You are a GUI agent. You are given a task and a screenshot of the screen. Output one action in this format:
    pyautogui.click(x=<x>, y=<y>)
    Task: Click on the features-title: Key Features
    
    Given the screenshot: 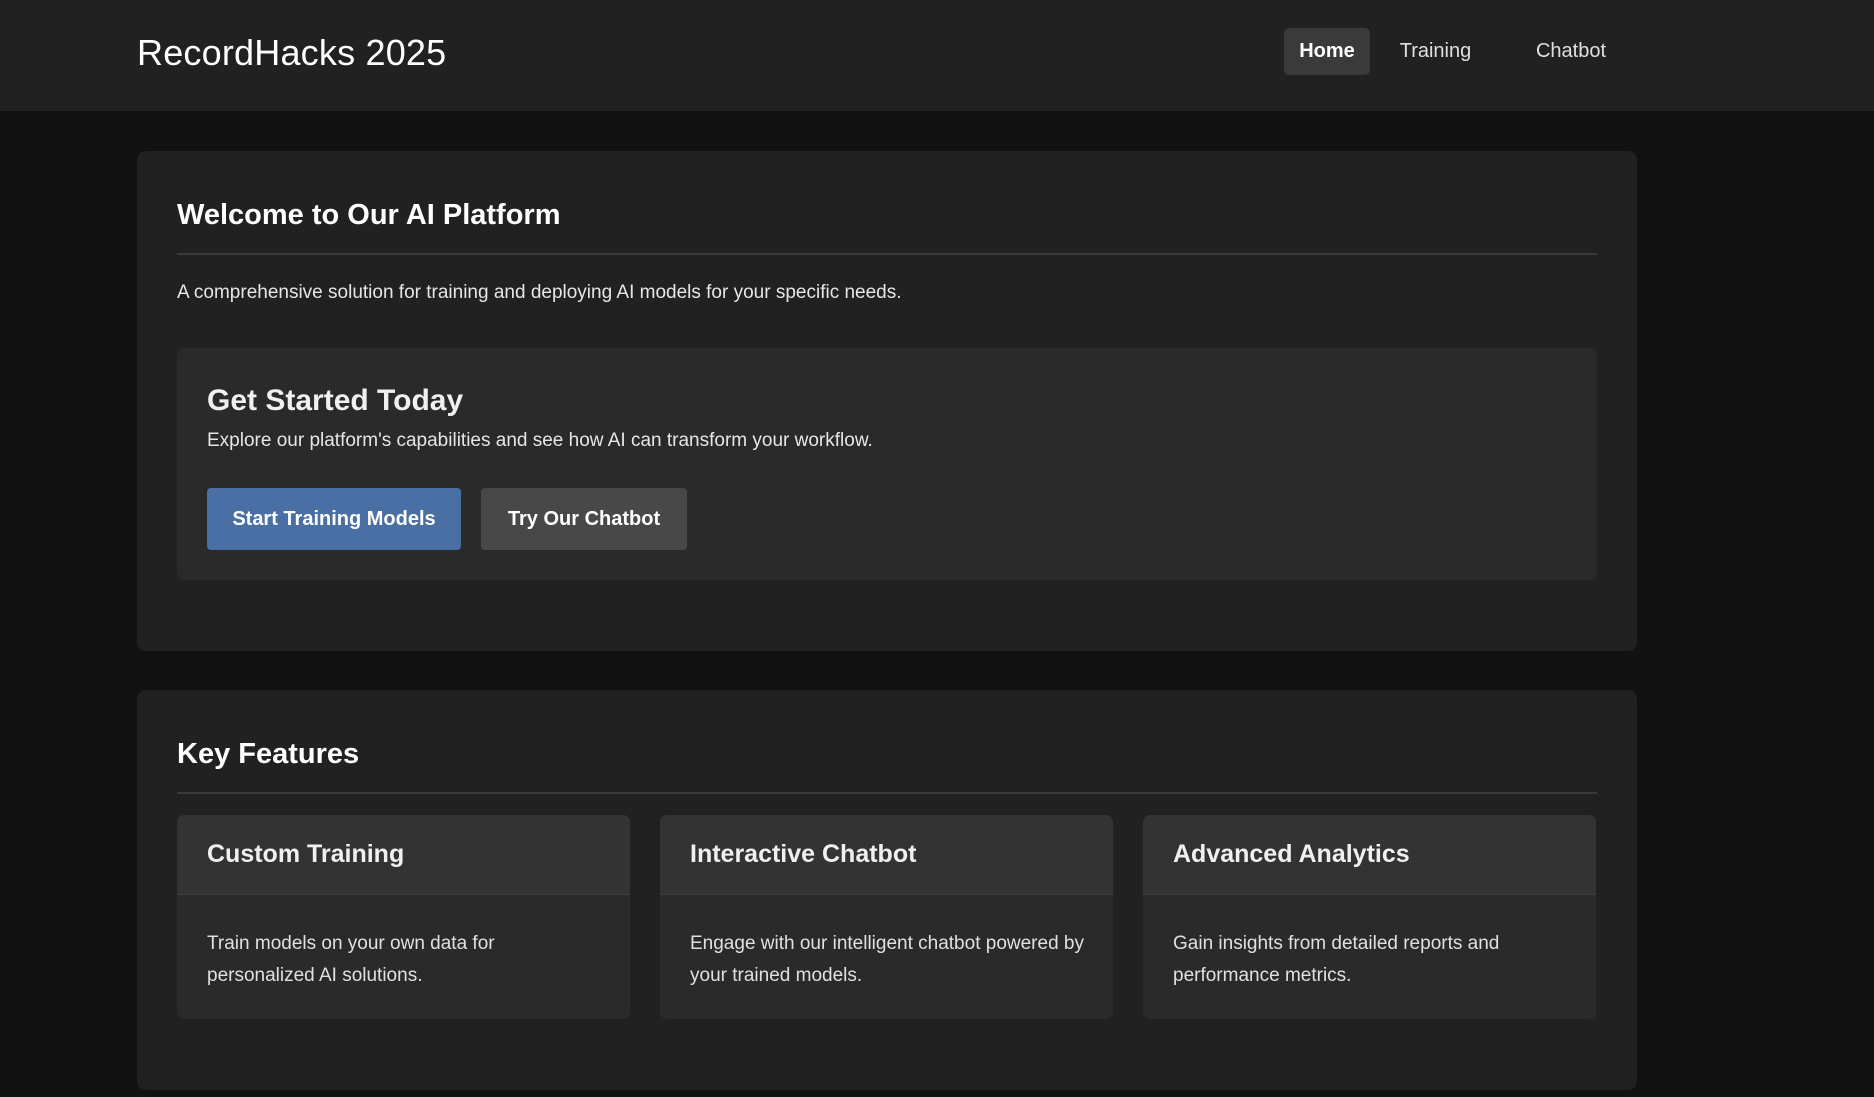 What is the action you would take?
    pyautogui.click(x=268, y=754)
    